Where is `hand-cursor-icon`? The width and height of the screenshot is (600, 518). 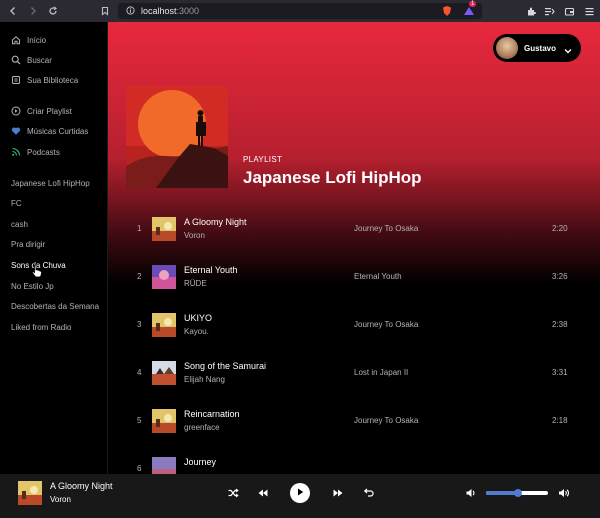 hand-cursor-icon is located at coordinates (37, 273).